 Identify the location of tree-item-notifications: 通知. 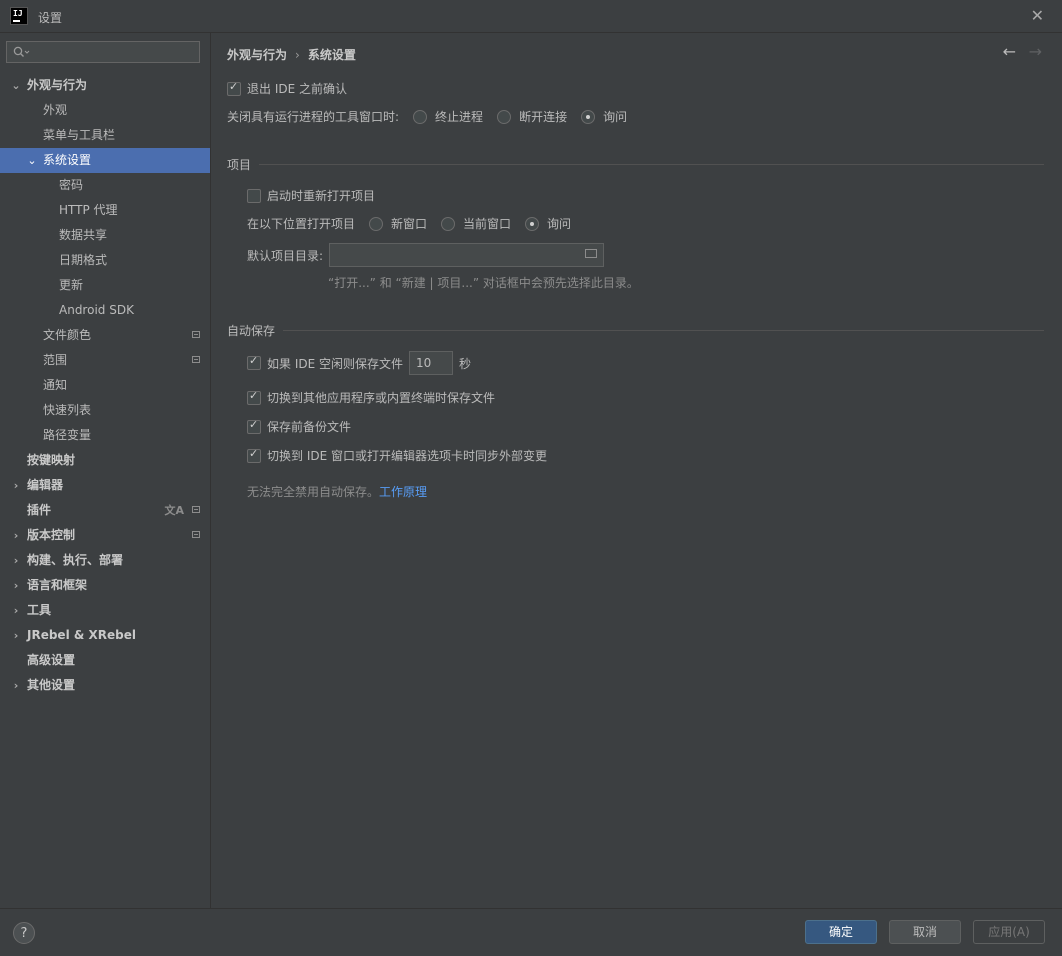
(105, 385).